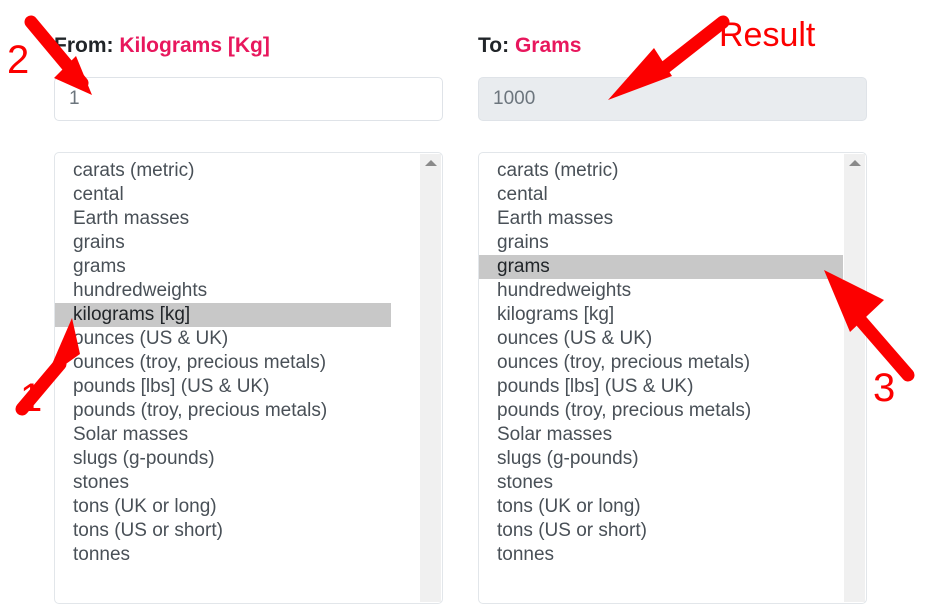 The height and width of the screenshot is (607, 928). Describe the element at coordinates (31, 398) in the screenshot. I see `annotation-step-1: 1` at that location.